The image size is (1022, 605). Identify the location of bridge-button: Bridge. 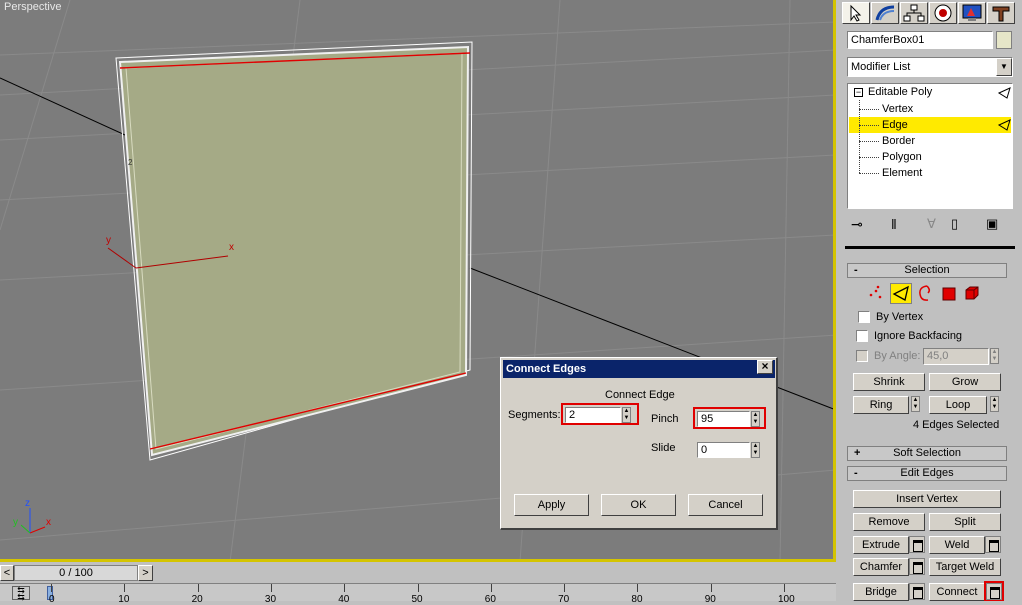
(881, 592).